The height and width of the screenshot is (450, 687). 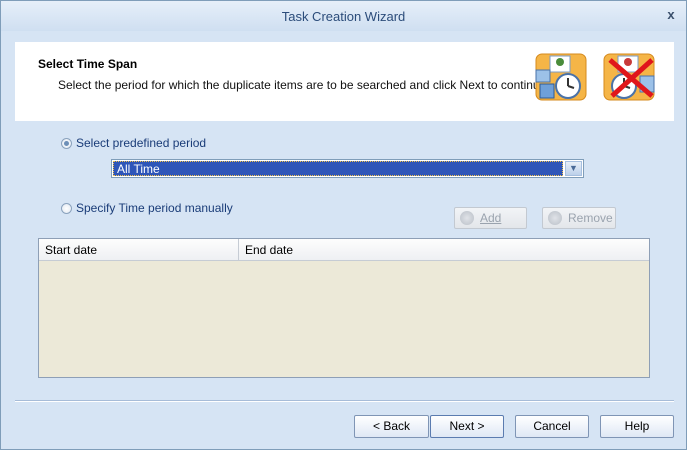 What do you see at coordinates (139, 250) in the screenshot?
I see `column-header-start-date: Start date` at bounding box center [139, 250].